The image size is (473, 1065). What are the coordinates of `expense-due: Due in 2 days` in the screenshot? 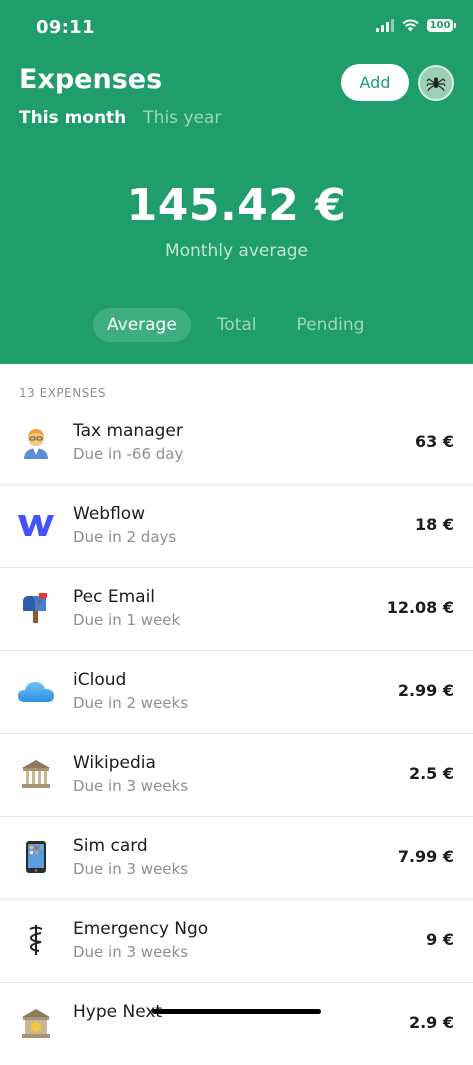 It's located at (125, 537).